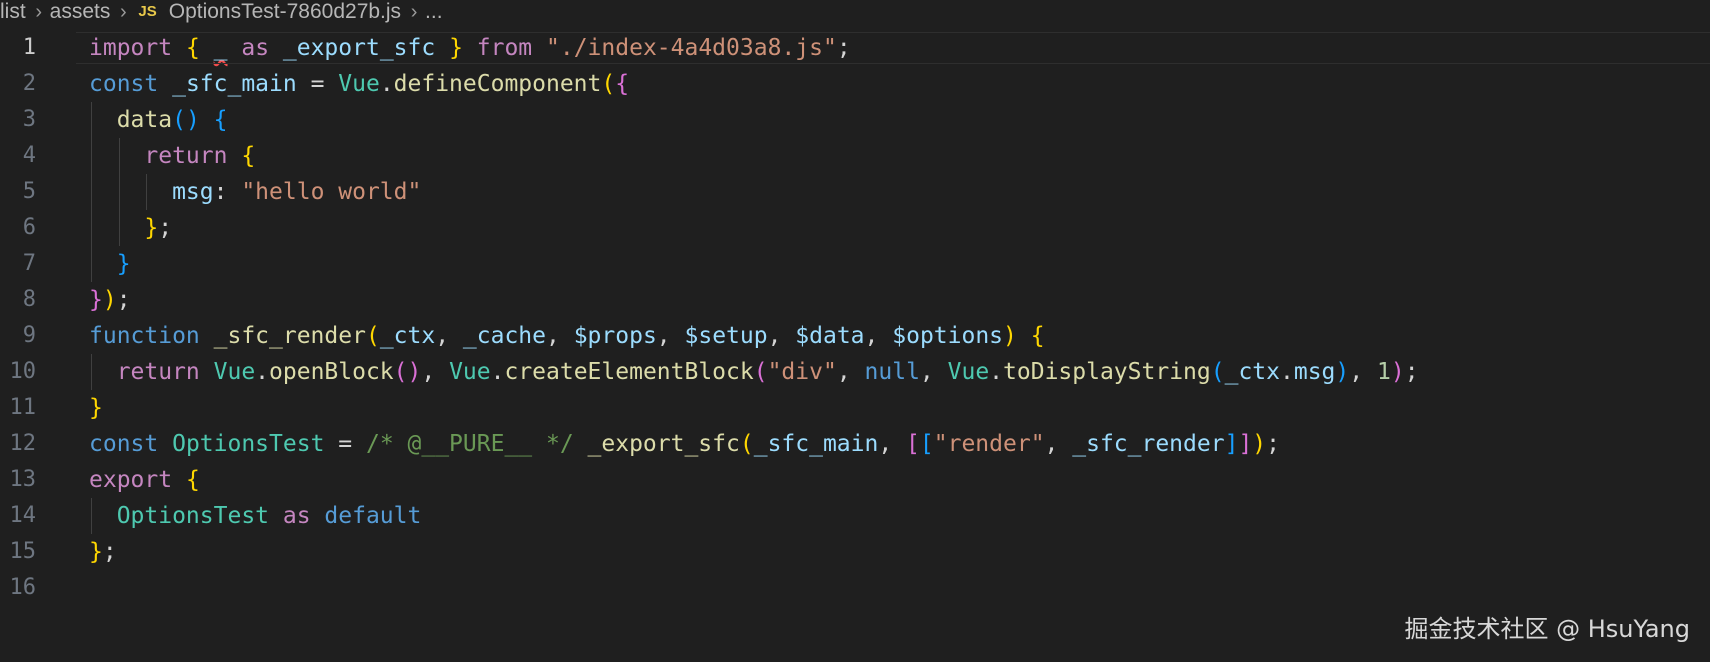 This screenshot has height=662, width=1710. Describe the element at coordinates (255, 48) in the screenshot. I see `code-token: as` at that location.